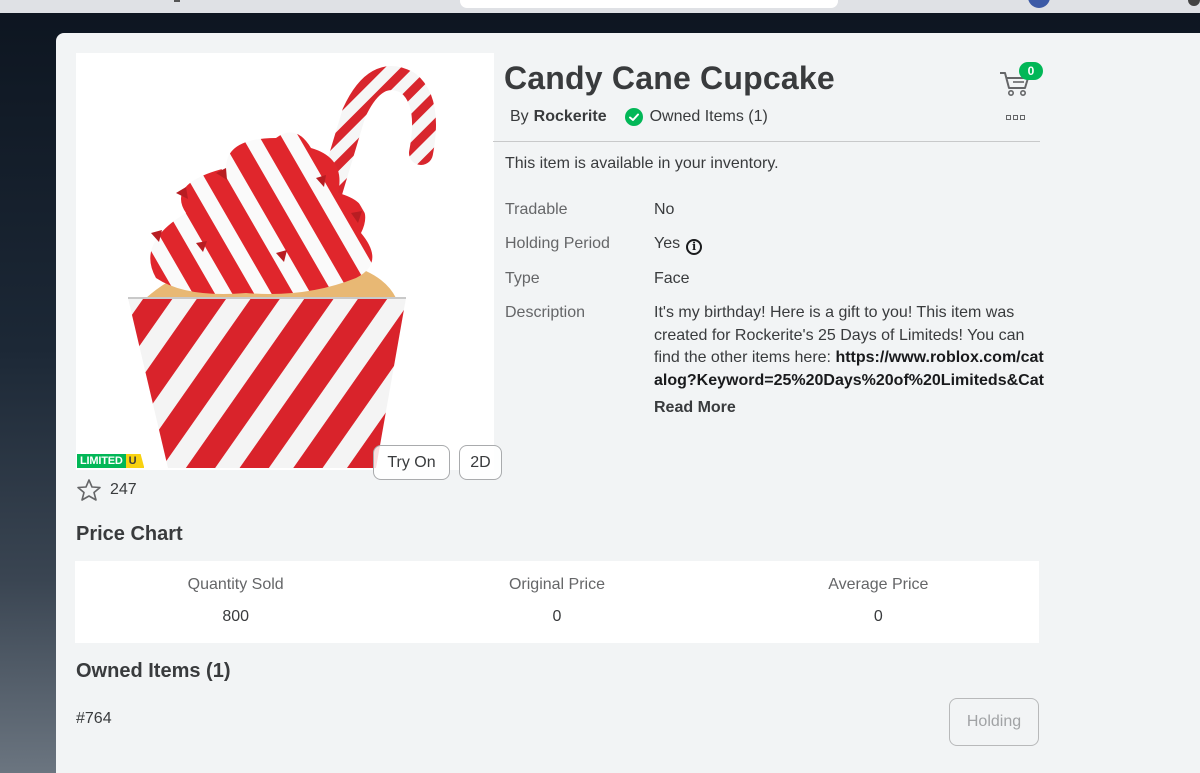 Image resolution: width=1200 pixels, height=773 pixels. Describe the element at coordinates (1031, 71) in the screenshot. I see `cart-count-badge: 0` at that location.